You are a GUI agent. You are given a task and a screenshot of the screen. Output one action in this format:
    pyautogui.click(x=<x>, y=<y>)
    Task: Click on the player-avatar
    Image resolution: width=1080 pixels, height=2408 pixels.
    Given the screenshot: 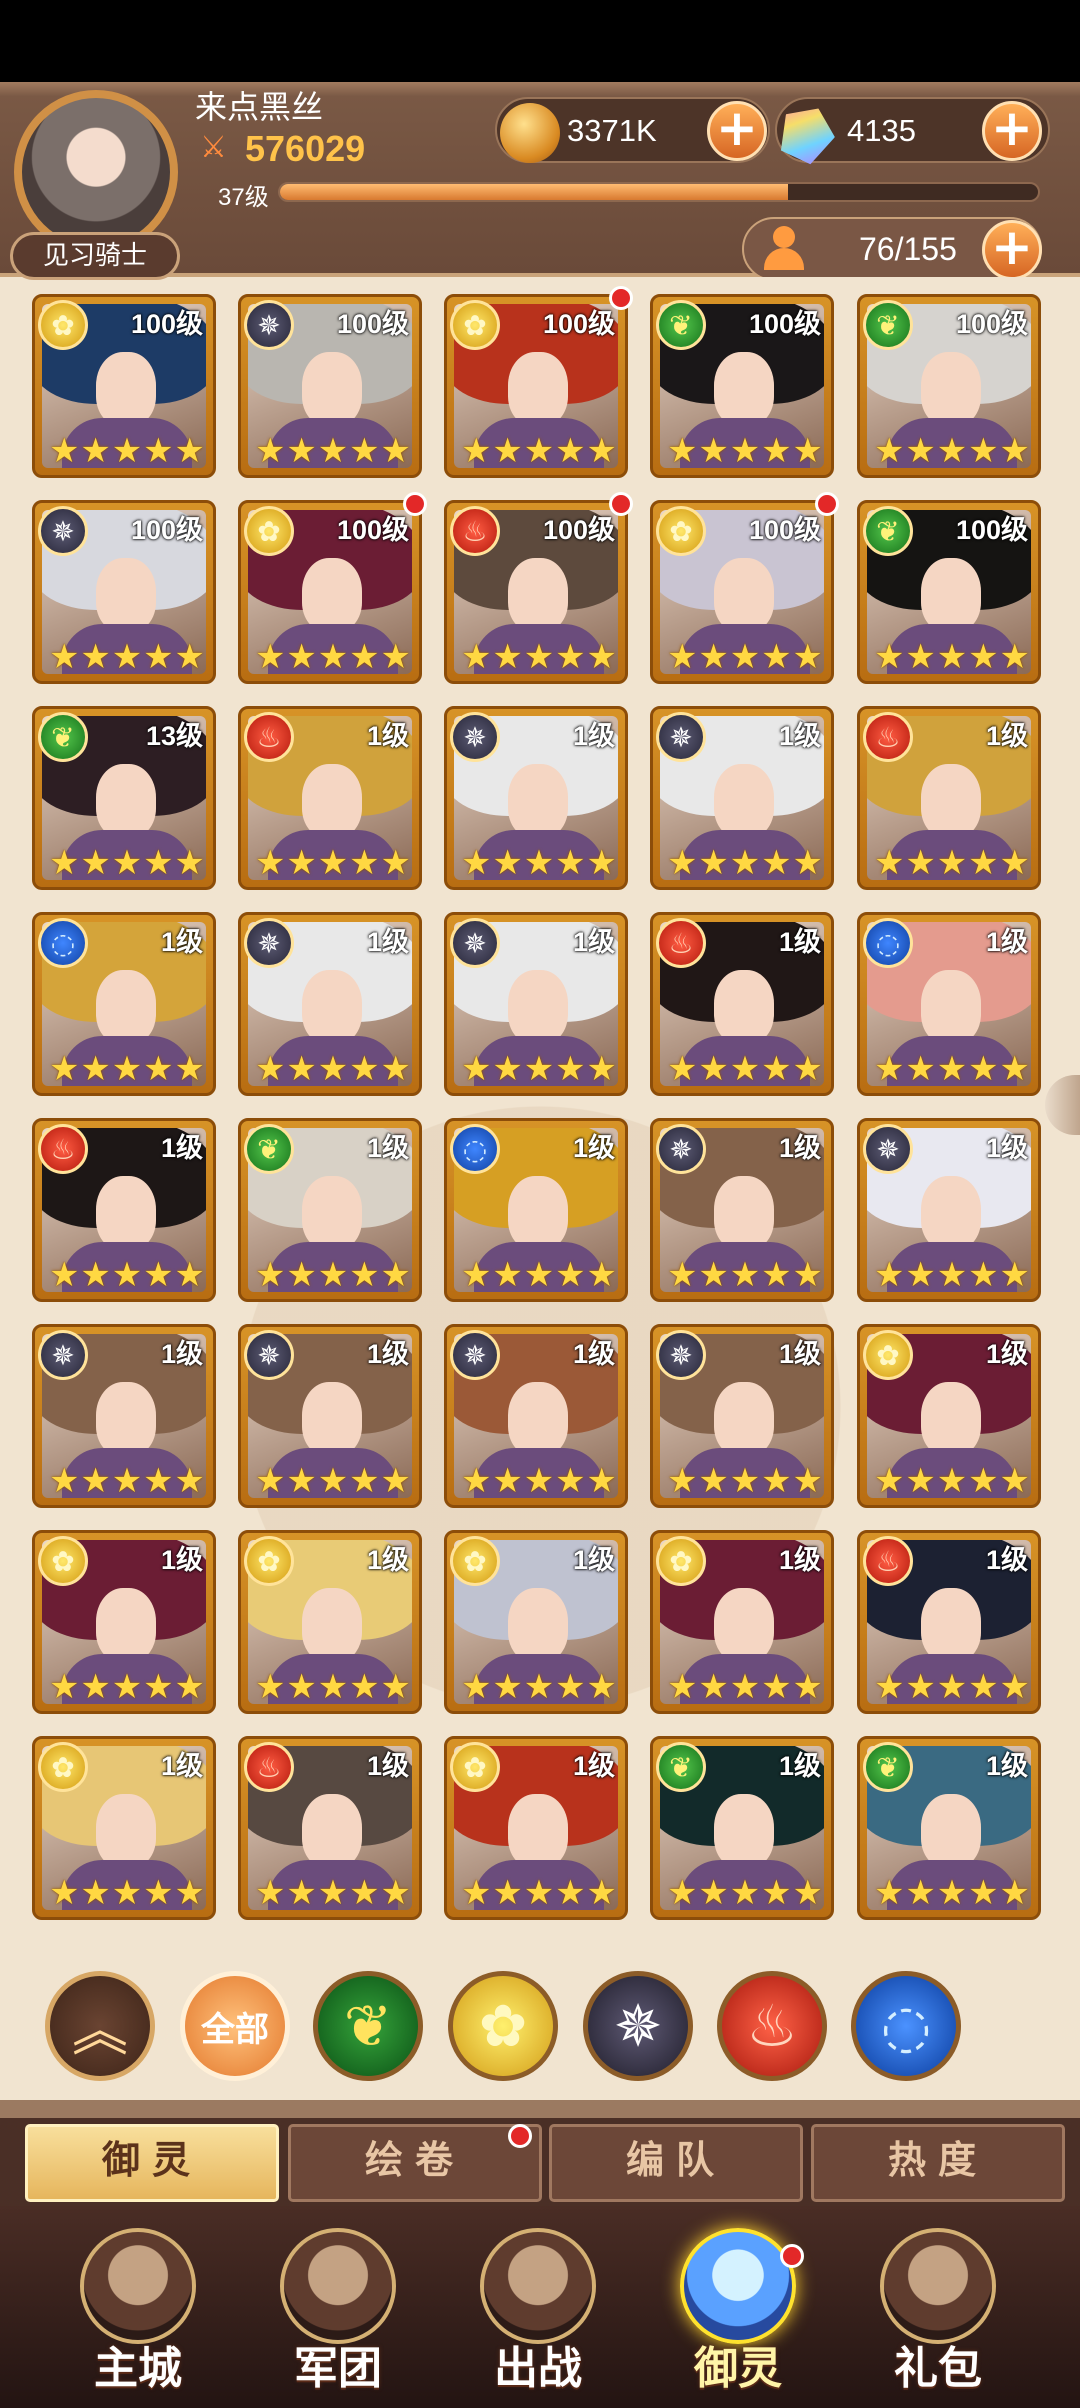 What is the action you would take?
    pyautogui.click(x=96, y=172)
    